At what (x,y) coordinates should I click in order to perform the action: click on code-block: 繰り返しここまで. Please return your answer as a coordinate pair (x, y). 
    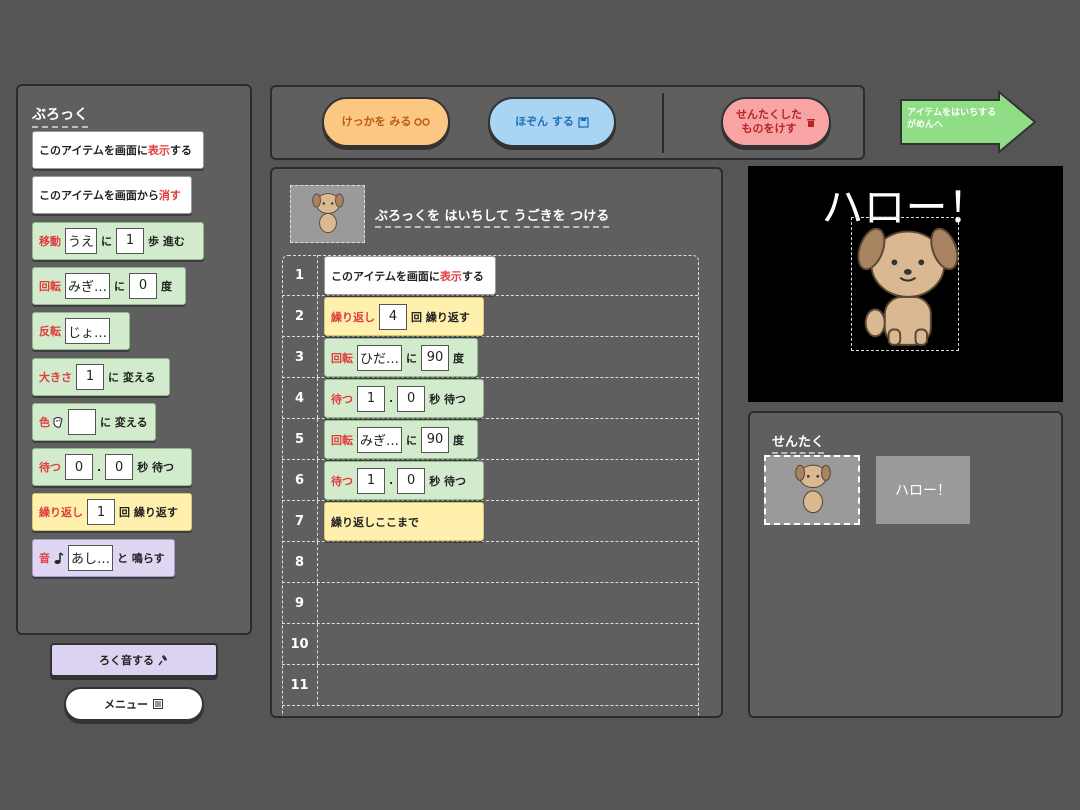
    Looking at the image, I should click on (404, 521).